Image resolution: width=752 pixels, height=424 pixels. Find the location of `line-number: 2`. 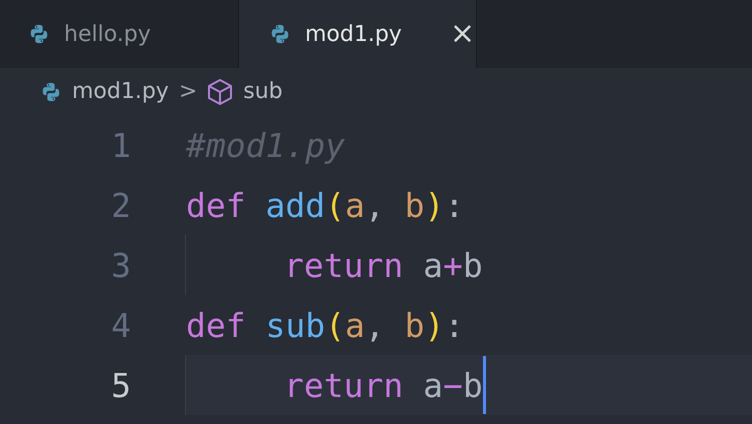

line-number: 2 is located at coordinates (120, 205).